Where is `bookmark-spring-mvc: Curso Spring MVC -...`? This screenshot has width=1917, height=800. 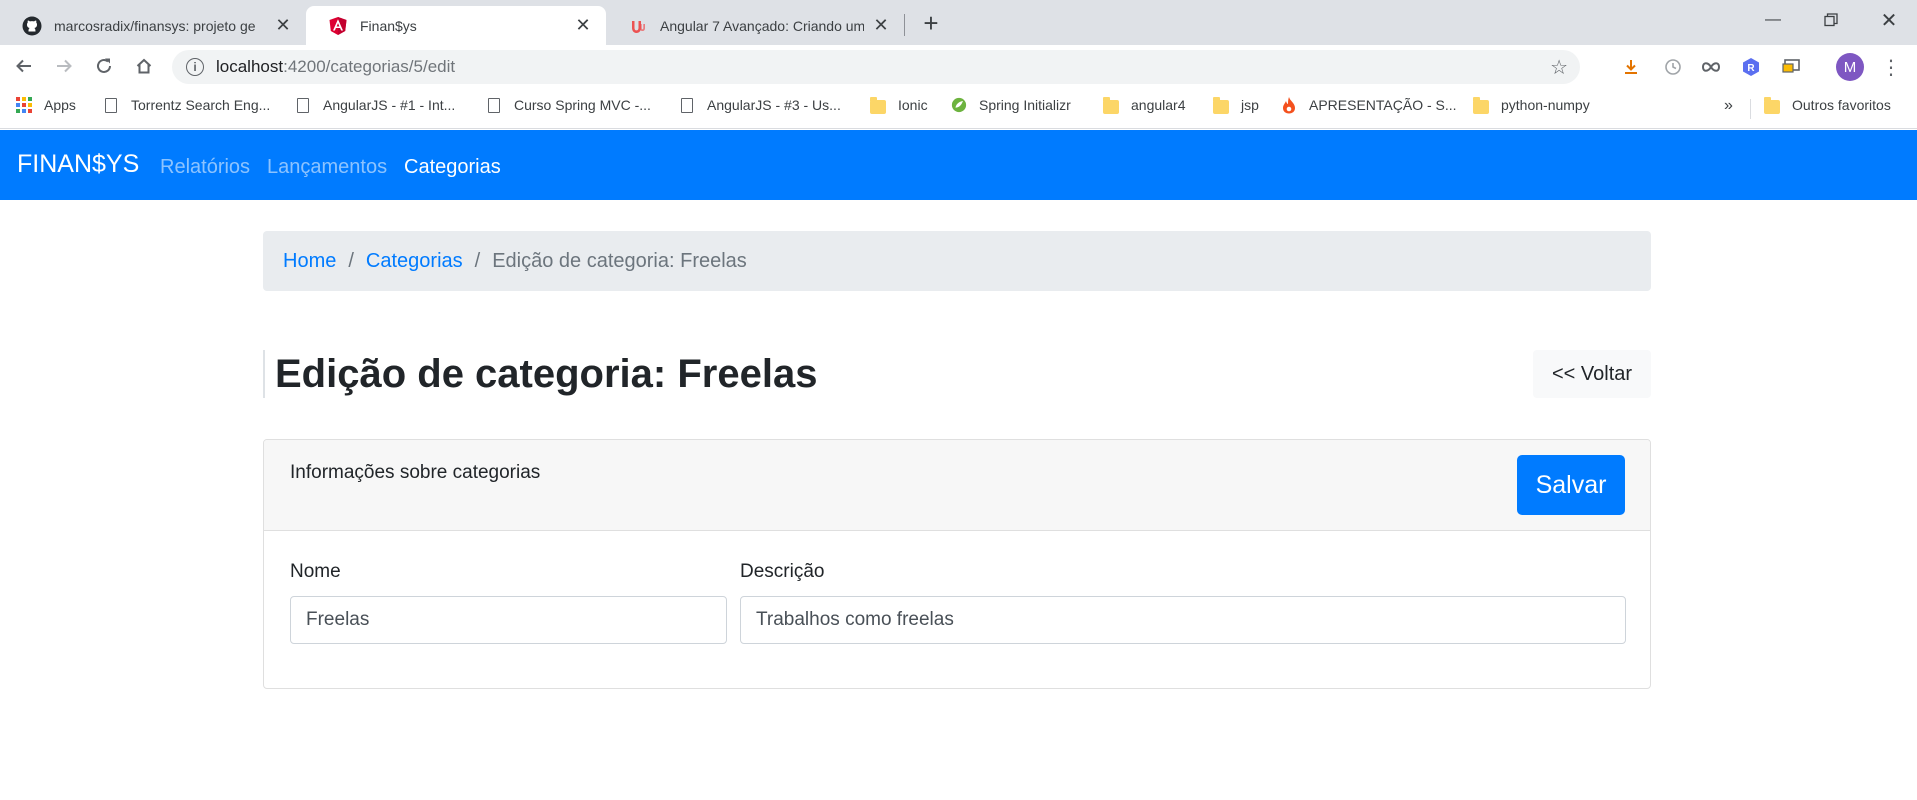 bookmark-spring-mvc: Curso Spring MVC -... is located at coordinates (568, 105).